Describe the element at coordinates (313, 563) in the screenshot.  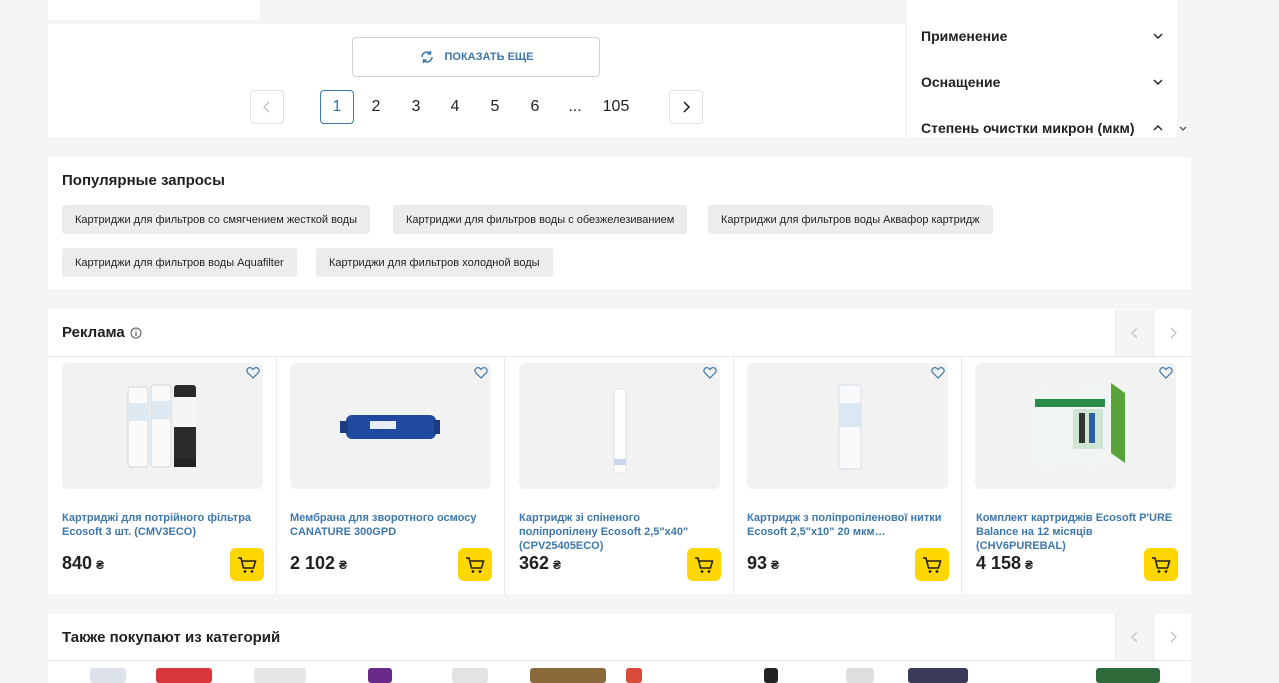
I see `price-value: 2 102` at that location.